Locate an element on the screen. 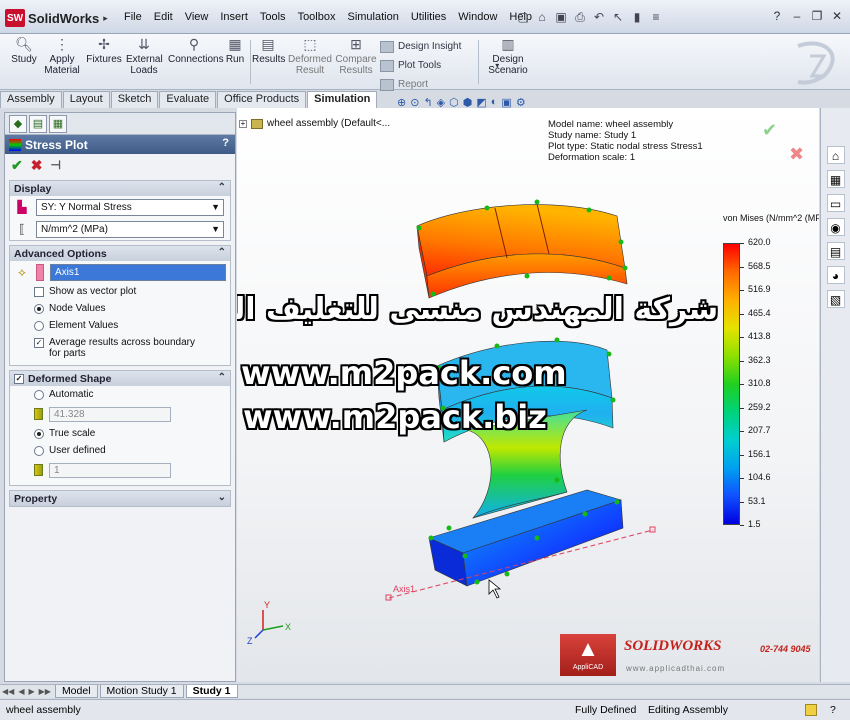  deformed-result-button: ⬚ Deformed Result is located at coordinates (310, 56).